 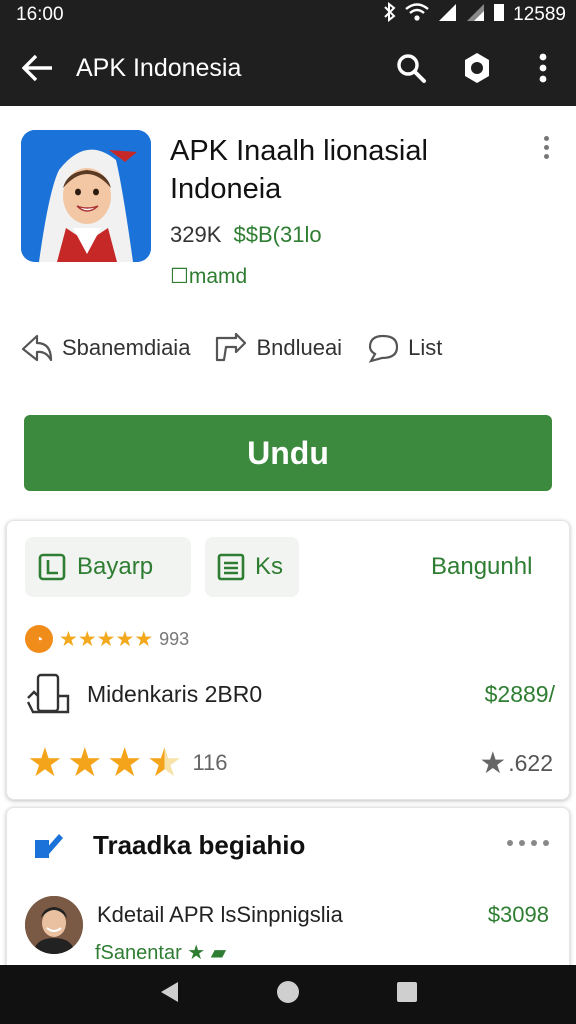 What do you see at coordinates (209, 276) in the screenshot?
I see `app-badge: ☐mamd` at bounding box center [209, 276].